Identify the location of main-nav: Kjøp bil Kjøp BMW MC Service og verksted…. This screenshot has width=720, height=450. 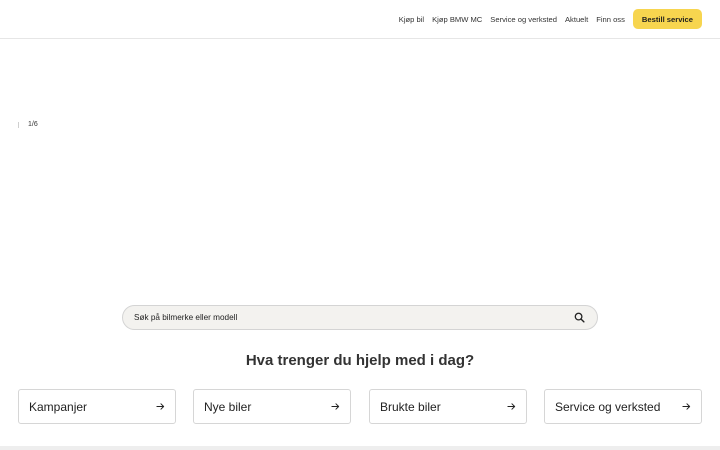
(550, 19).